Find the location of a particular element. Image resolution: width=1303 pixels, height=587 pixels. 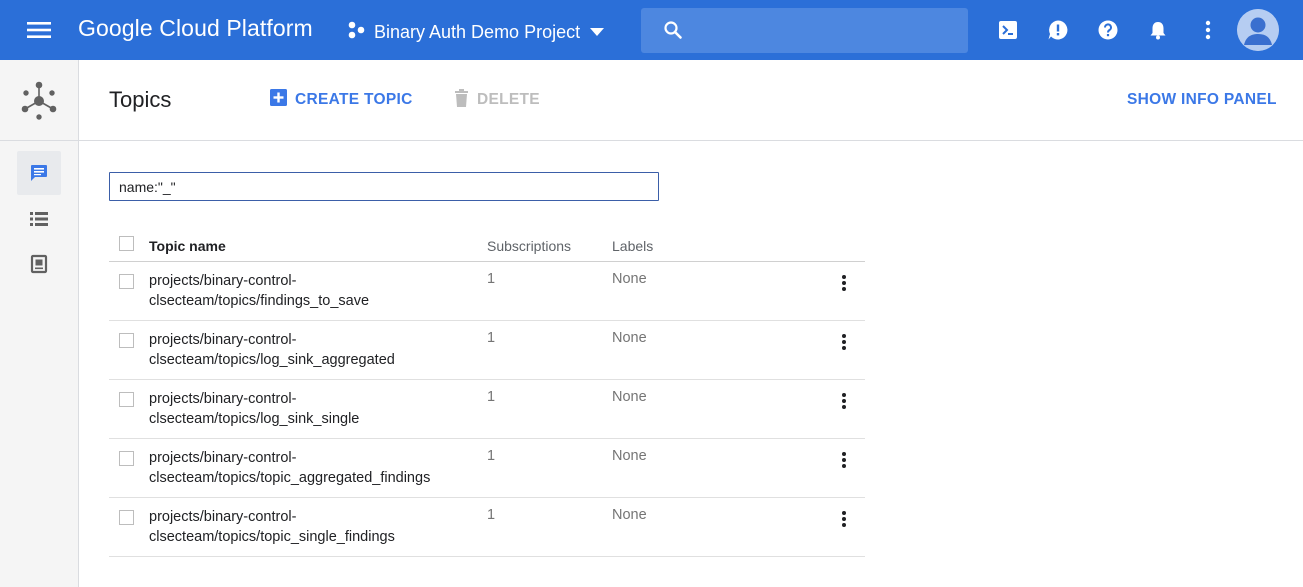

topic-name-part: clsecteam/topics/findings_to_save is located at coordinates (259, 301).